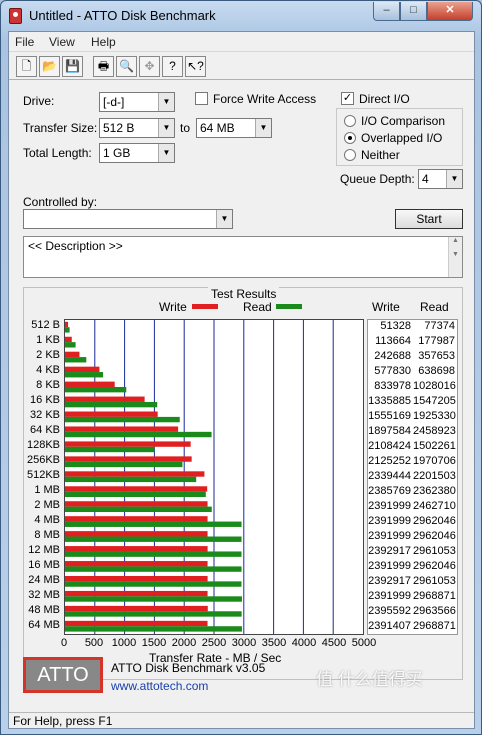 The image size is (482, 735). Describe the element at coordinates (413, 11) in the screenshot. I see `maximize-button: □` at that location.